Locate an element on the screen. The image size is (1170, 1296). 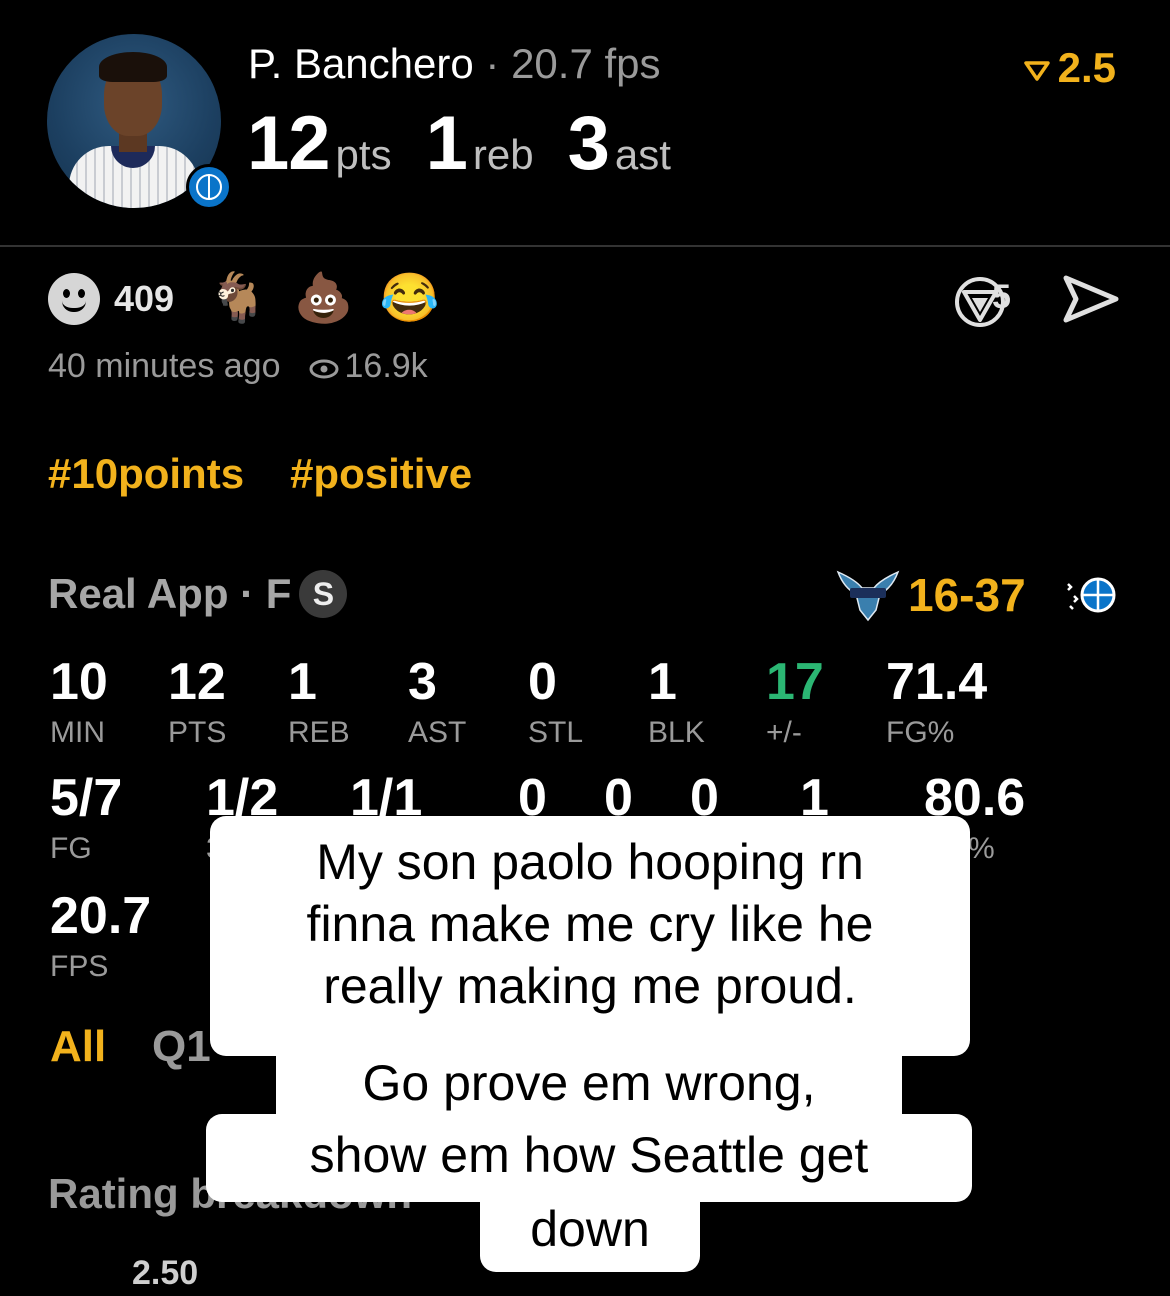
goat-emoji: 🐐 is located at coordinates (238, 299).